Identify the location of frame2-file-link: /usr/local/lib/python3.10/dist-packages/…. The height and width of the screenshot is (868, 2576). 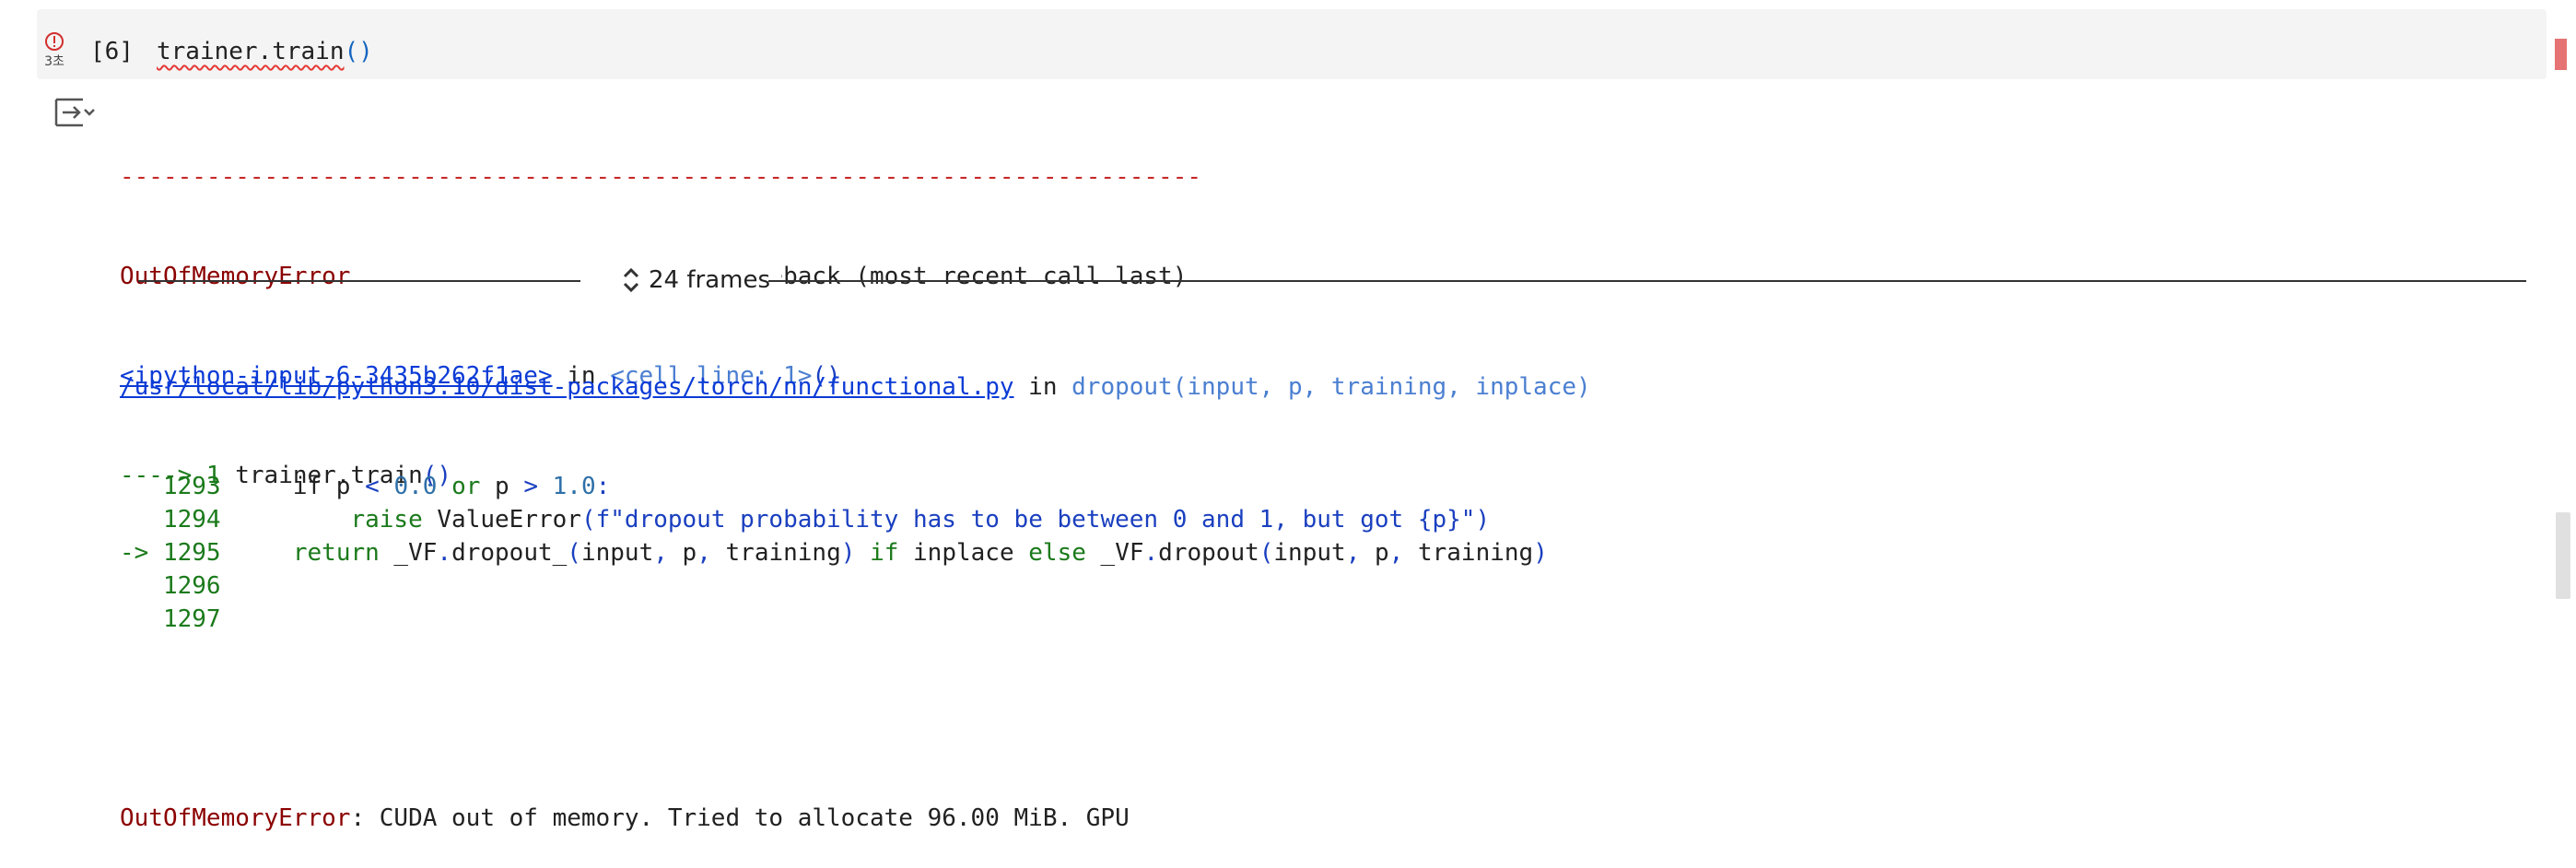
(567, 387).